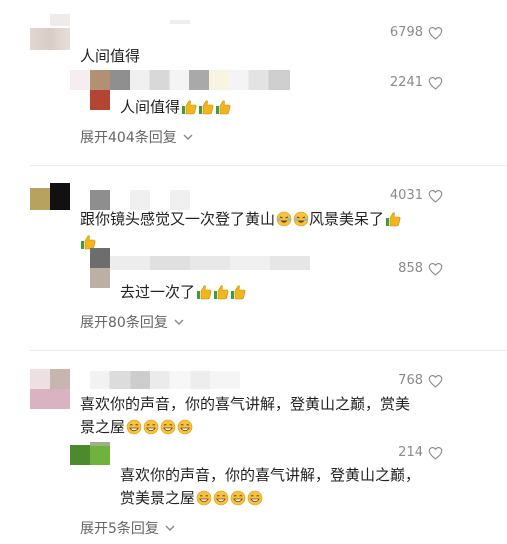 Image resolution: width=507 pixels, height=544 pixels. What do you see at coordinates (270, 231) in the screenshot?
I see `comment-text: 跟你镜头感觉又一次登了黄山 风景美呆了` at bounding box center [270, 231].